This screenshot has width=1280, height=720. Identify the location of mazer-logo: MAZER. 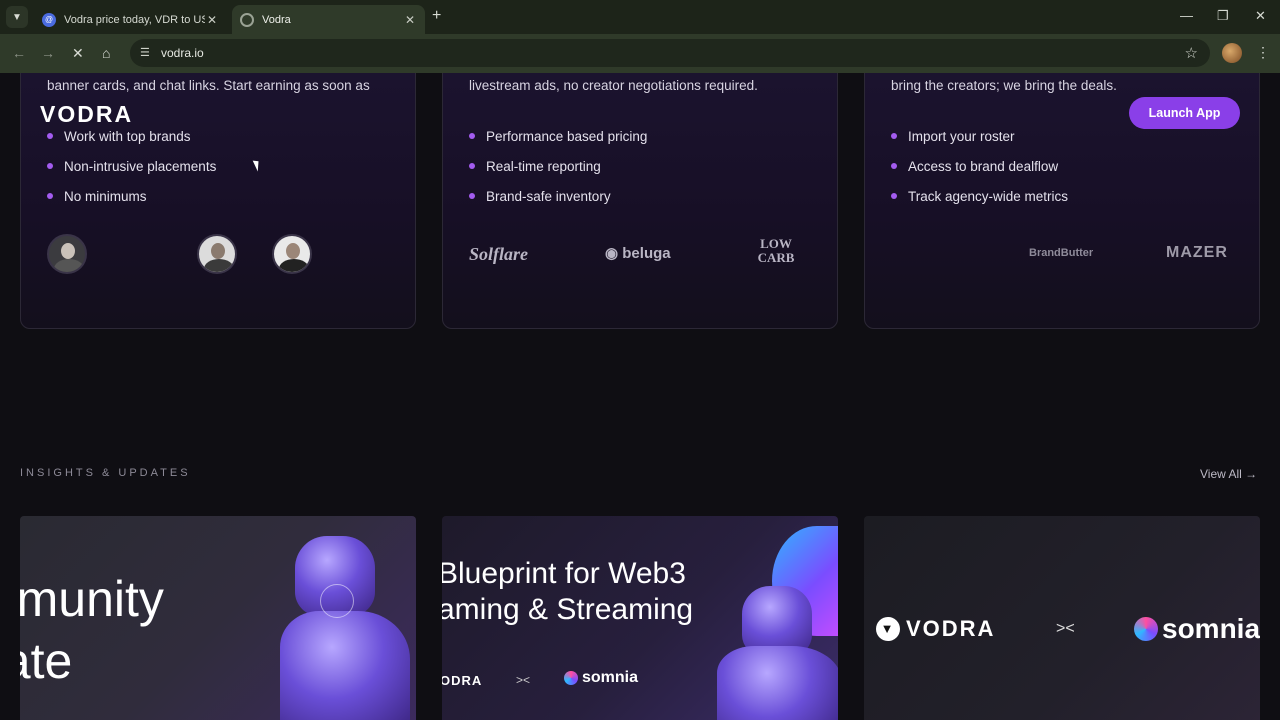
(1197, 252).